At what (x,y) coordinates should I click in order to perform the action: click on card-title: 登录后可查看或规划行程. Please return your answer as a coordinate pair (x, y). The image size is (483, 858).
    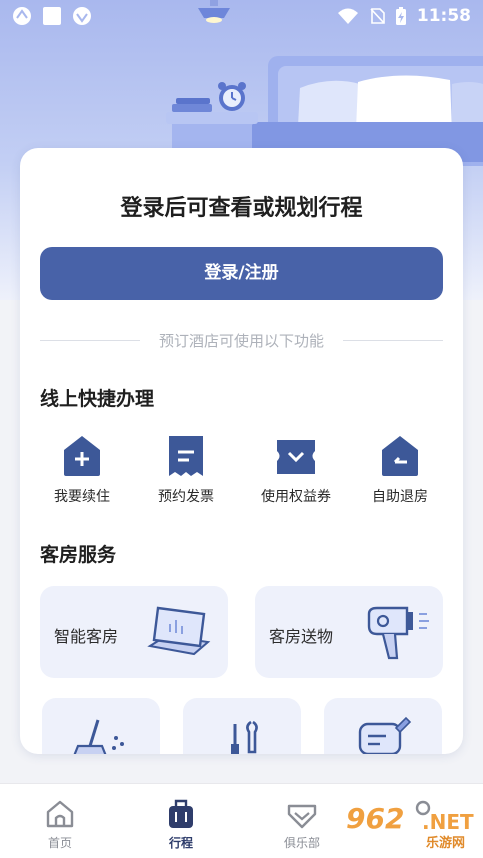
    Looking at the image, I should click on (241, 208).